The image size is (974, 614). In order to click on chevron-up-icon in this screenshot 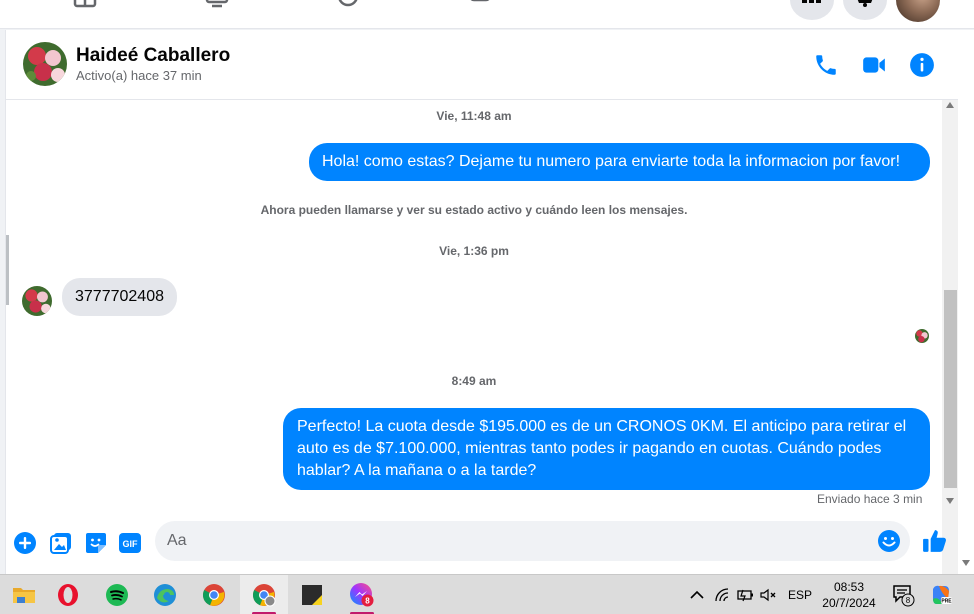, I will do `click(697, 594)`.